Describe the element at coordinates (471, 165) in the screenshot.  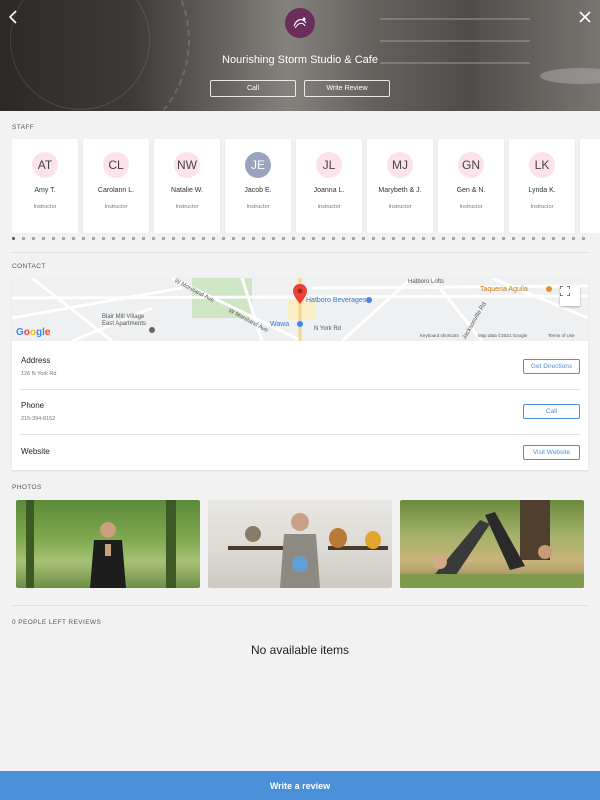
I see `avatar: GN` at that location.